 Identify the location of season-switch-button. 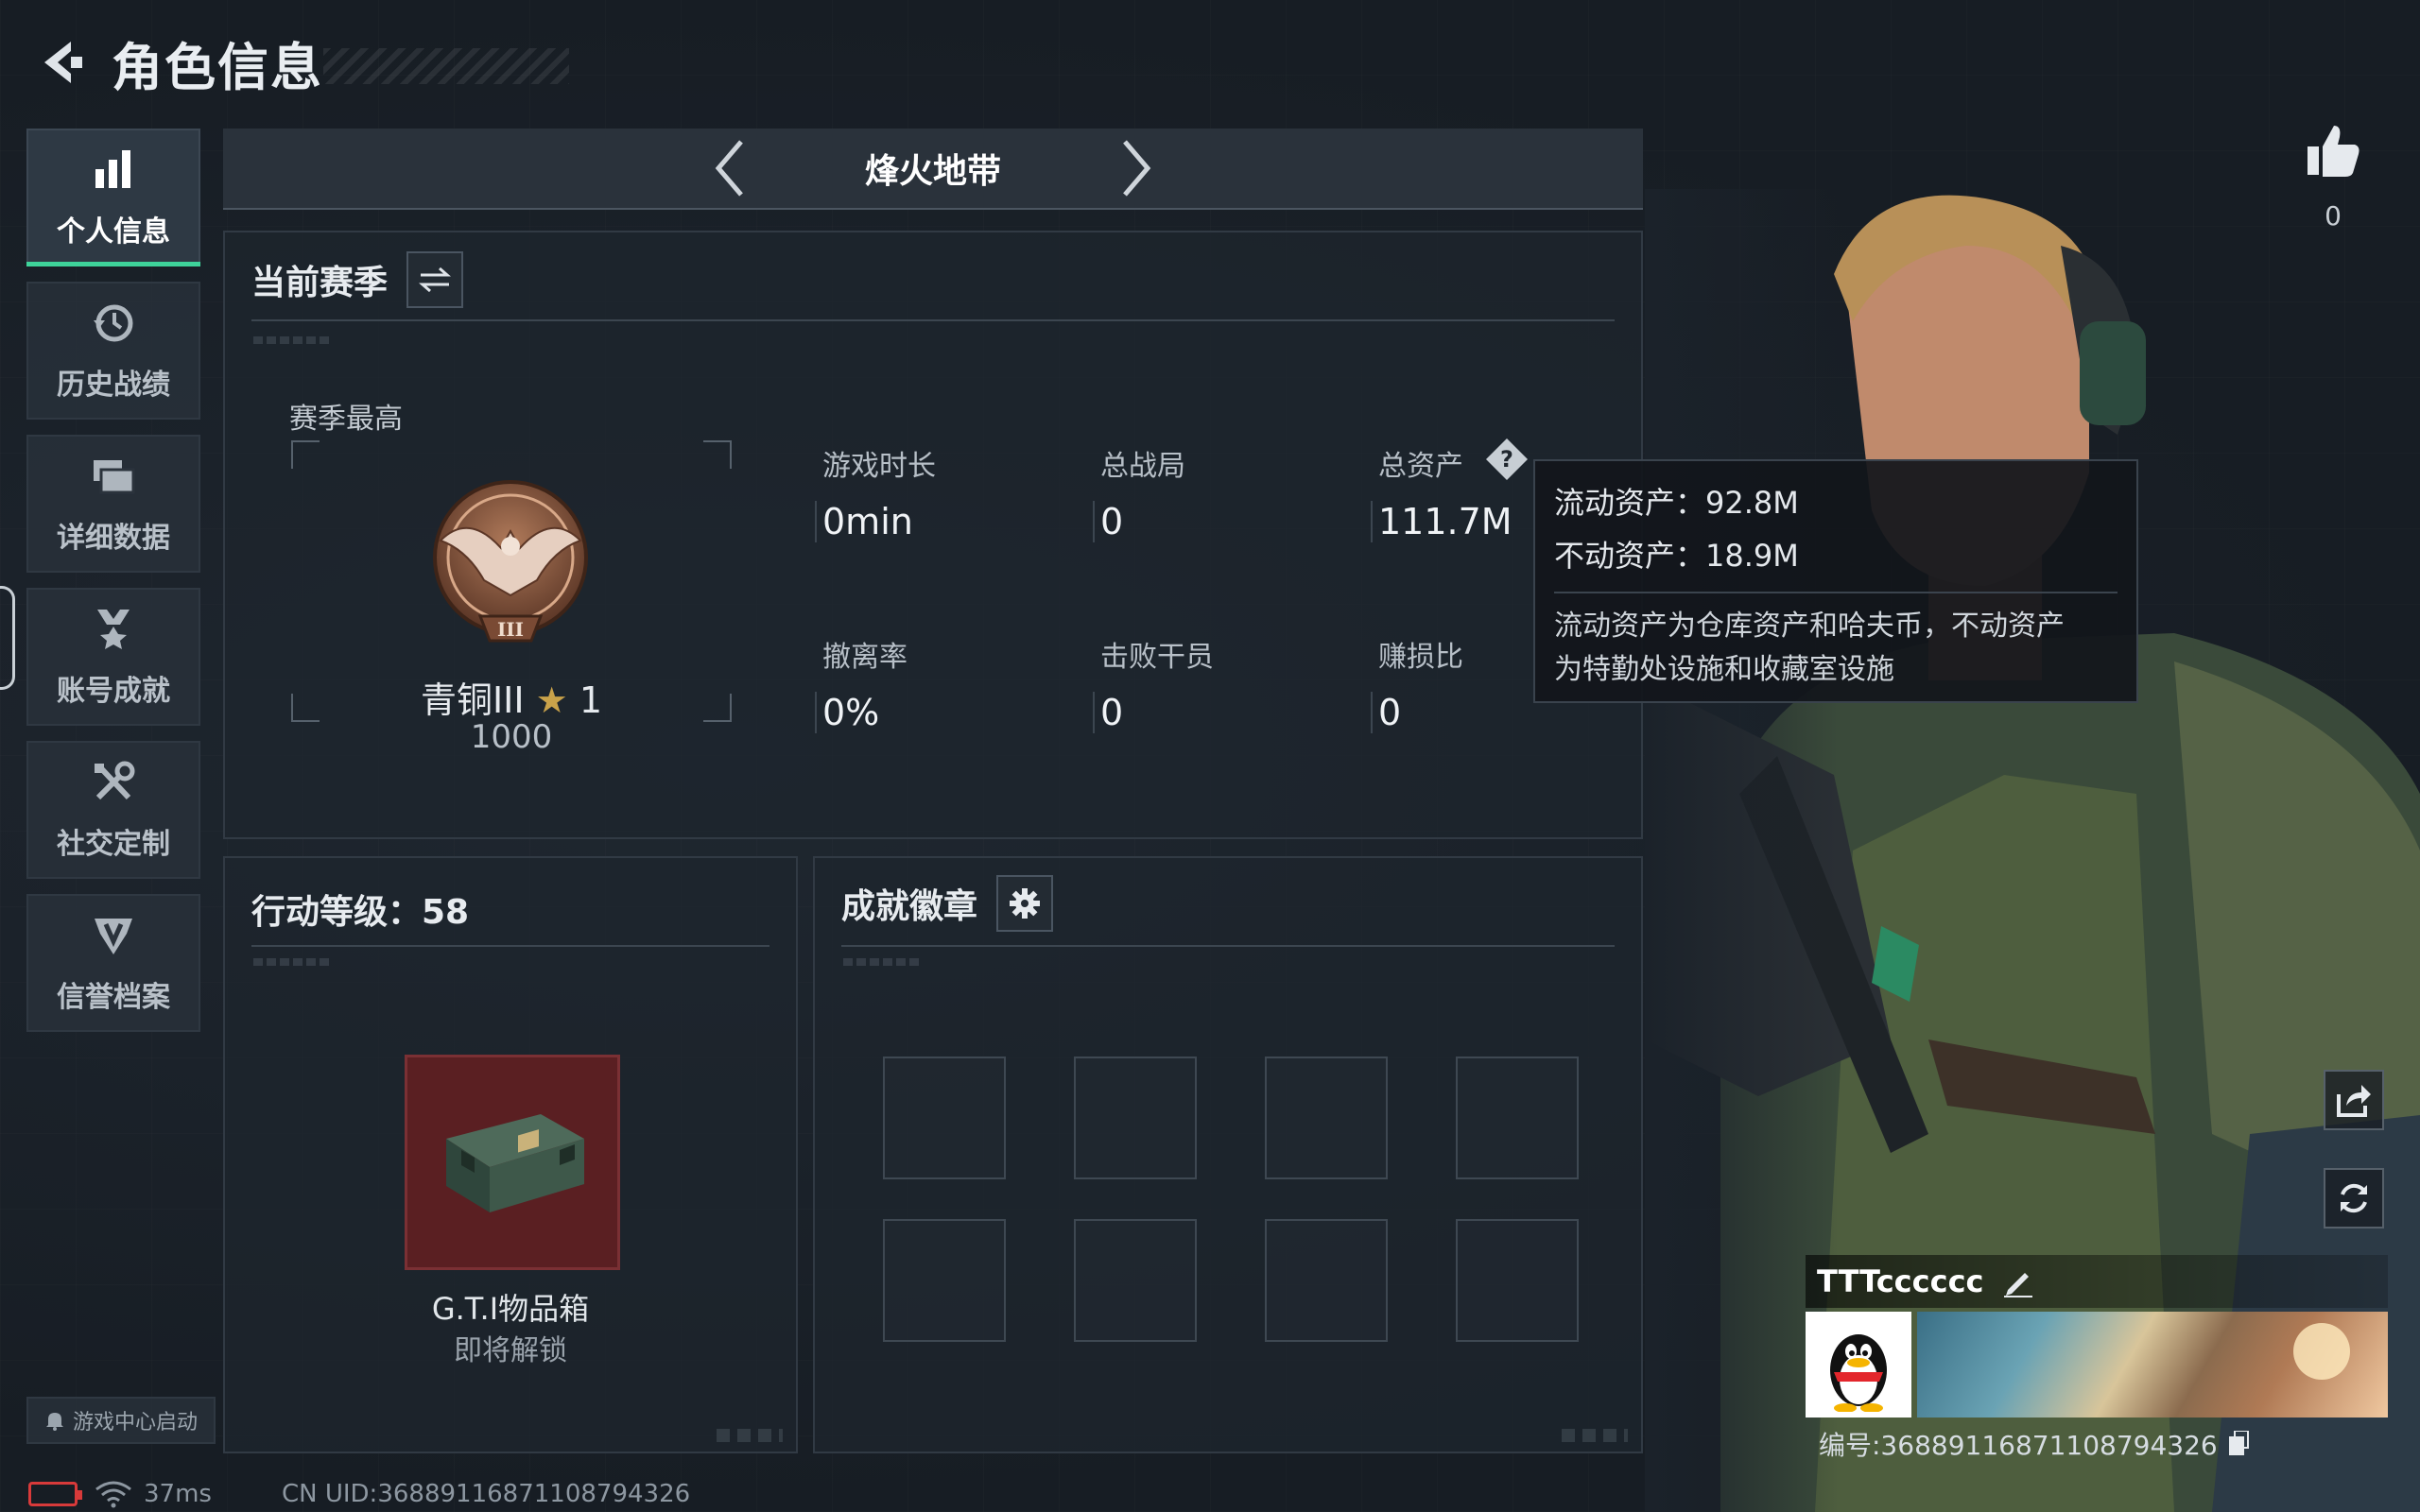
(435, 279).